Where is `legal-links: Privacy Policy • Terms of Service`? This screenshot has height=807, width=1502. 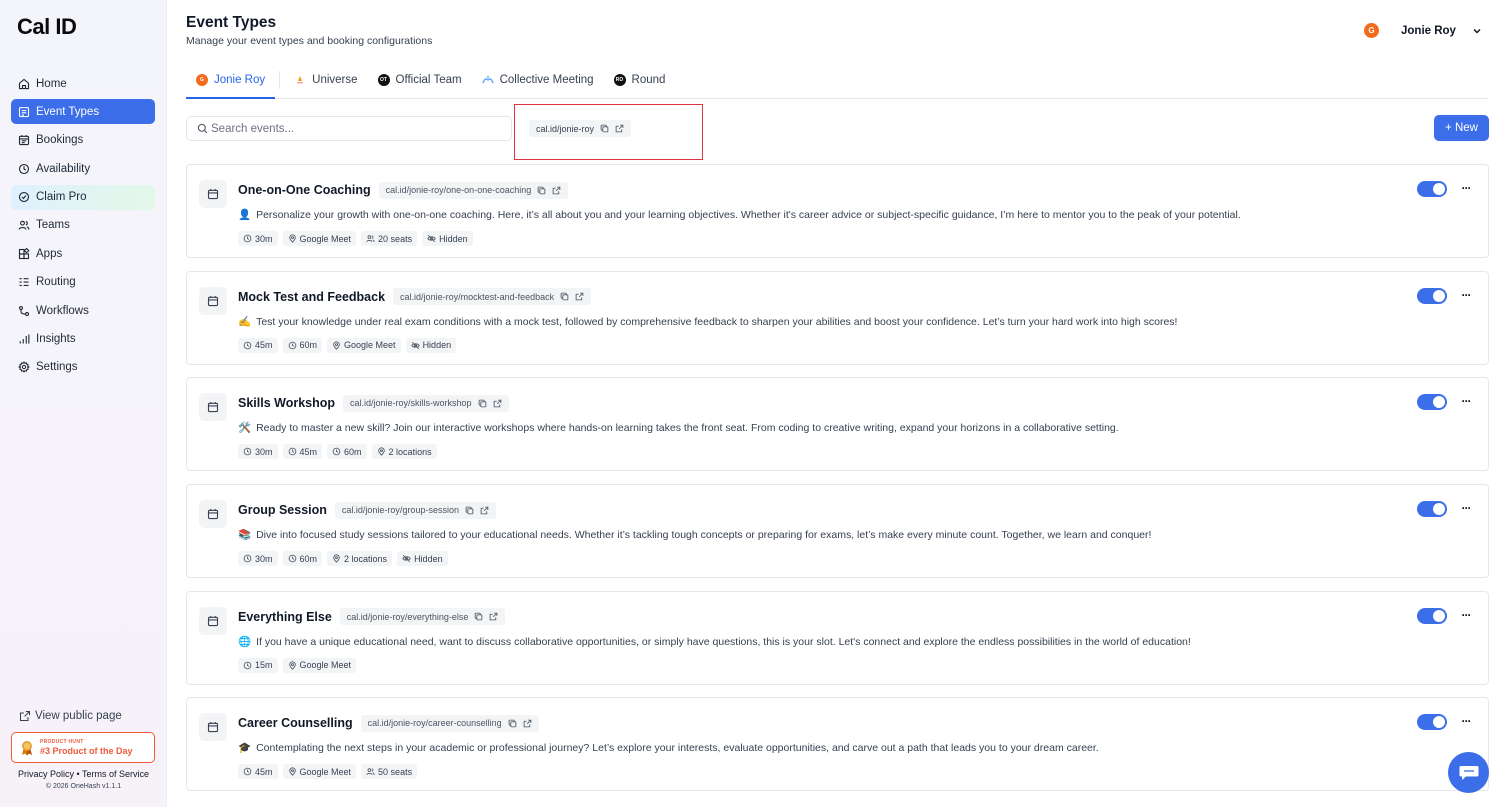 legal-links: Privacy Policy • Terms of Service is located at coordinates (83, 774).